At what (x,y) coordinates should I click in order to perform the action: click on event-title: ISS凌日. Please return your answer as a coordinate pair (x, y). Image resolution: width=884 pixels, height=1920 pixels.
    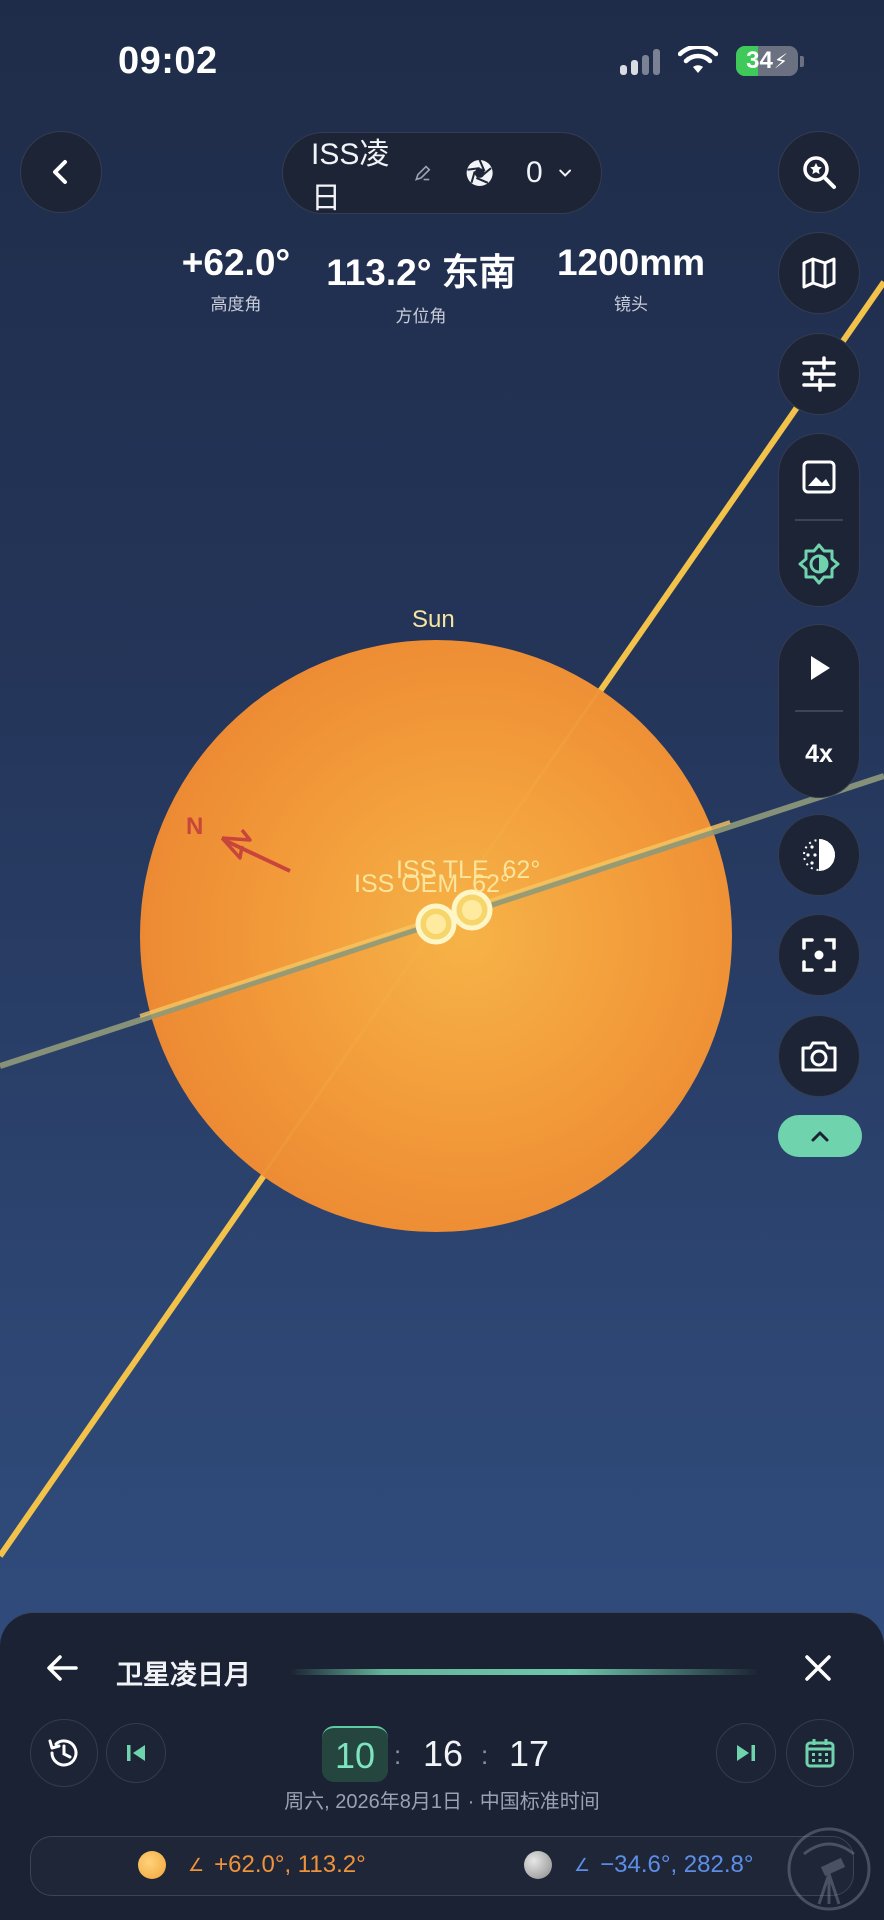
    Looking at the image, I should click on (350, 176).